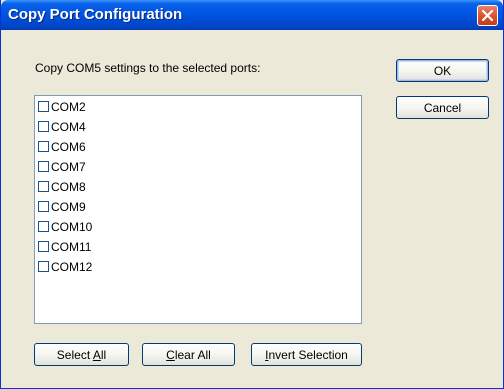  I want to click on port-label: COM2, so click(68, 106).